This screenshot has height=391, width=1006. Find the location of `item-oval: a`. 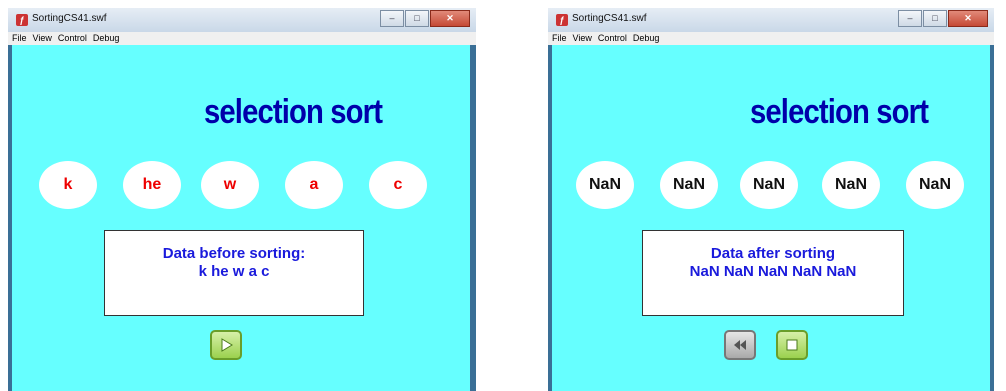

item-oval: a is located at coordinates (314, 185).